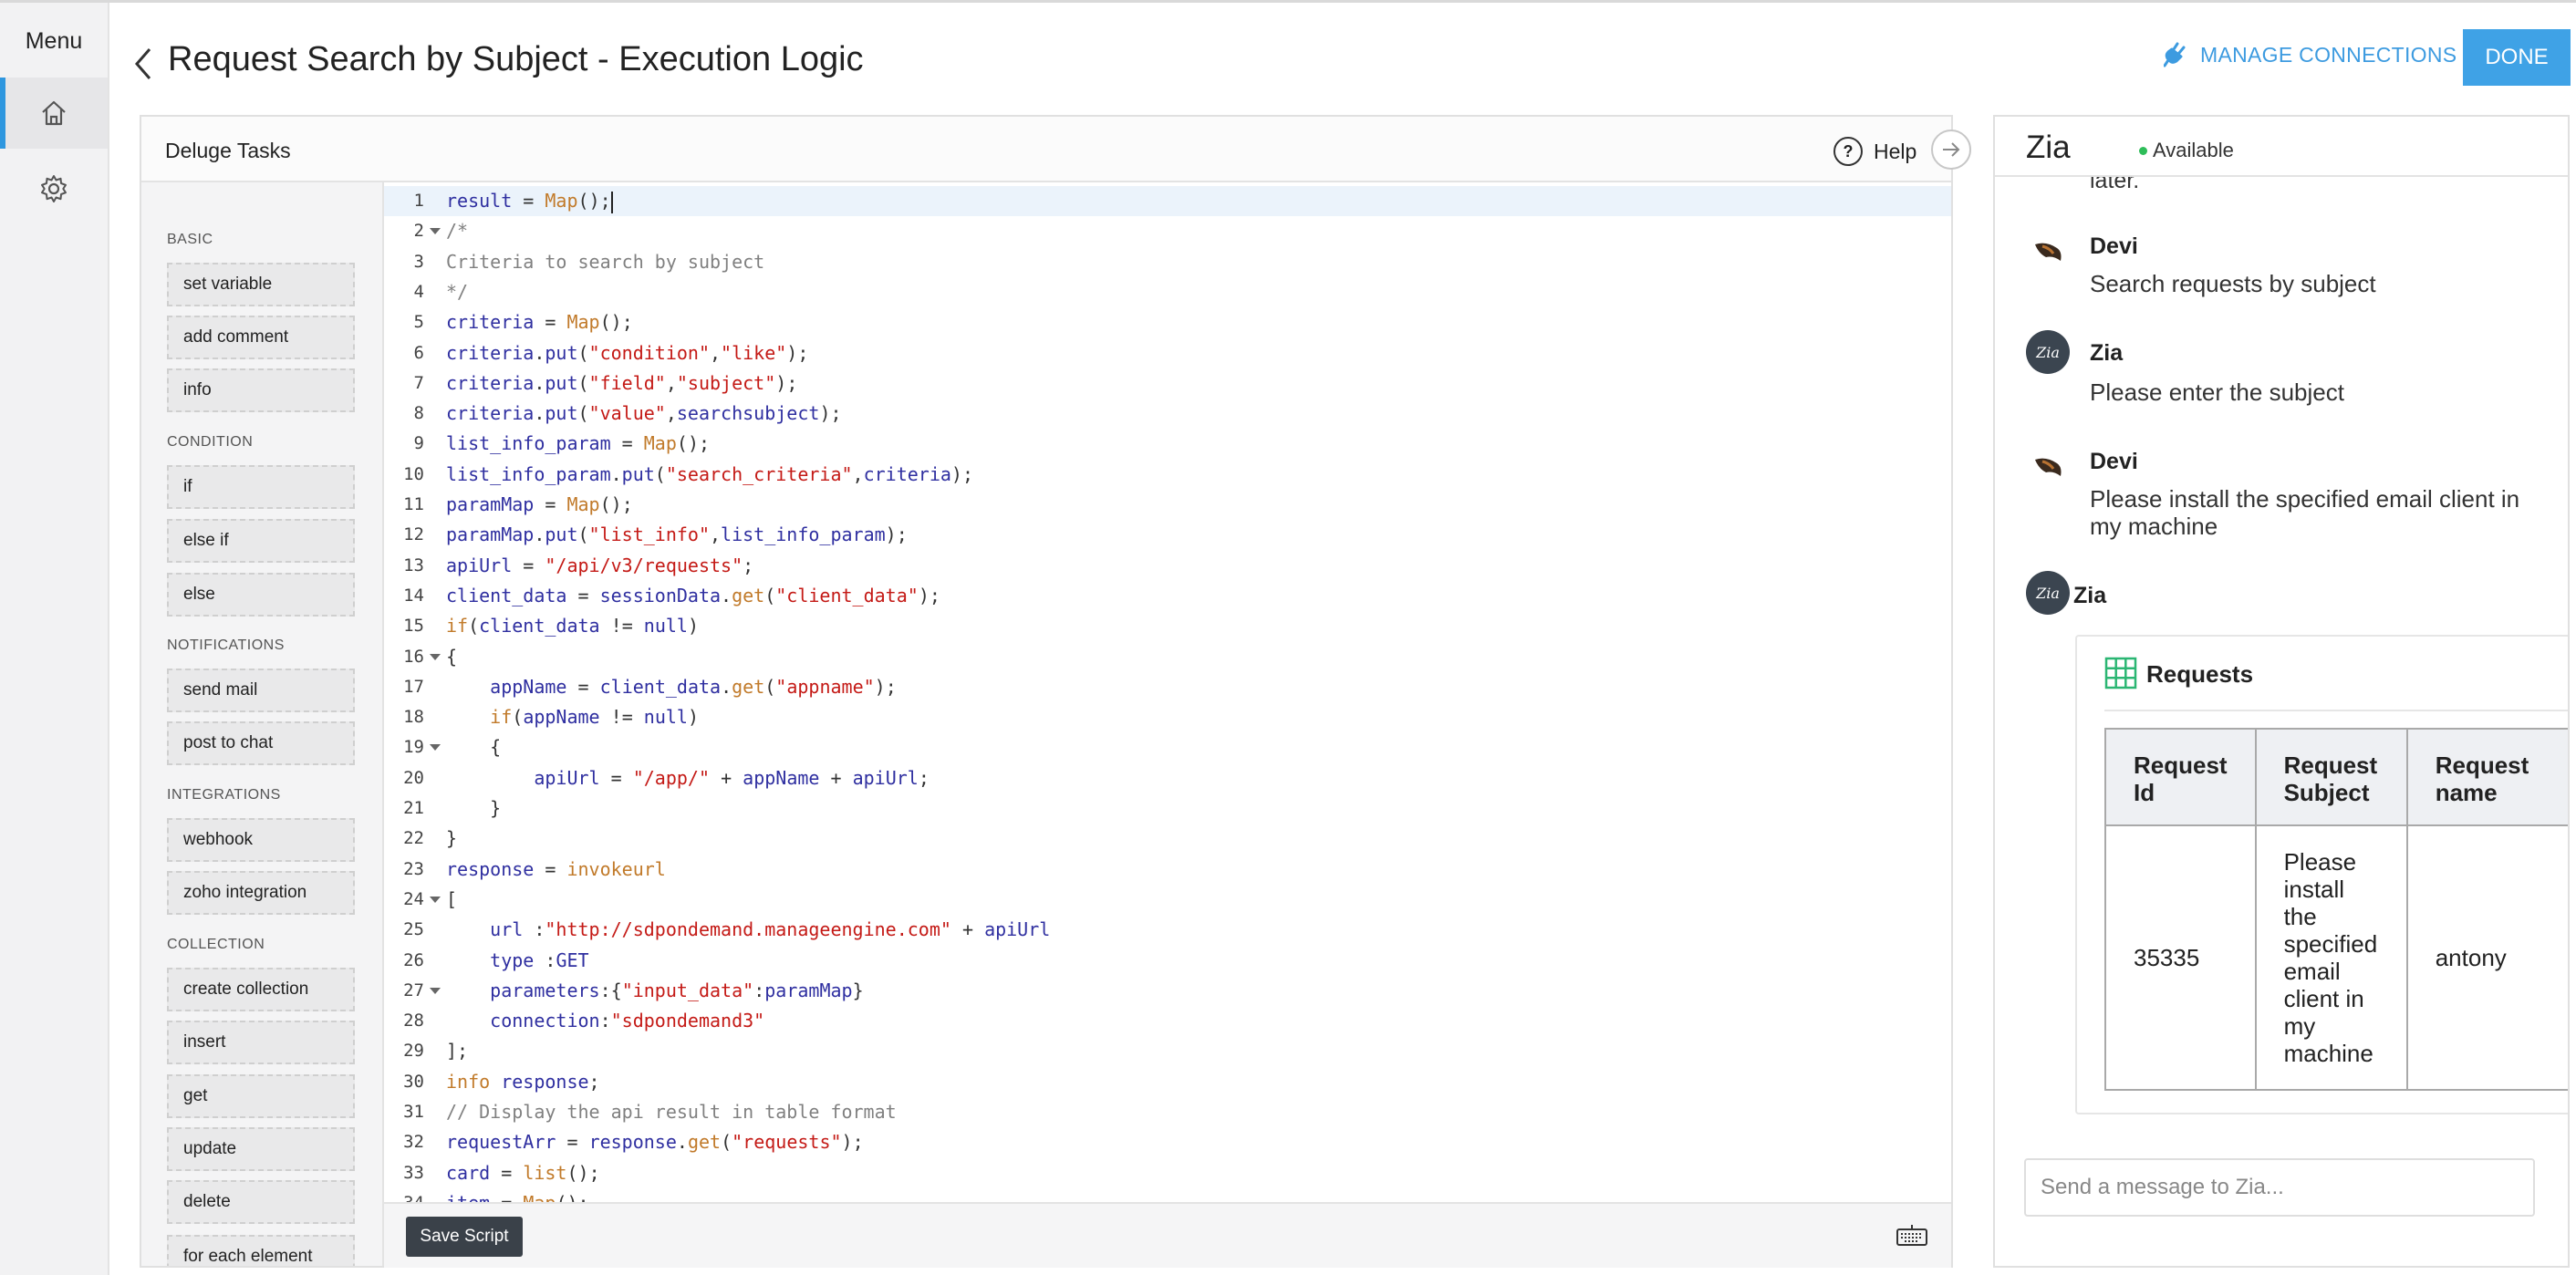 The width and height of the screenshot is (2576, 1275). I want to click on code-line: 13 apiUrl = "/api/v3/requests";, so click(1167, 566).